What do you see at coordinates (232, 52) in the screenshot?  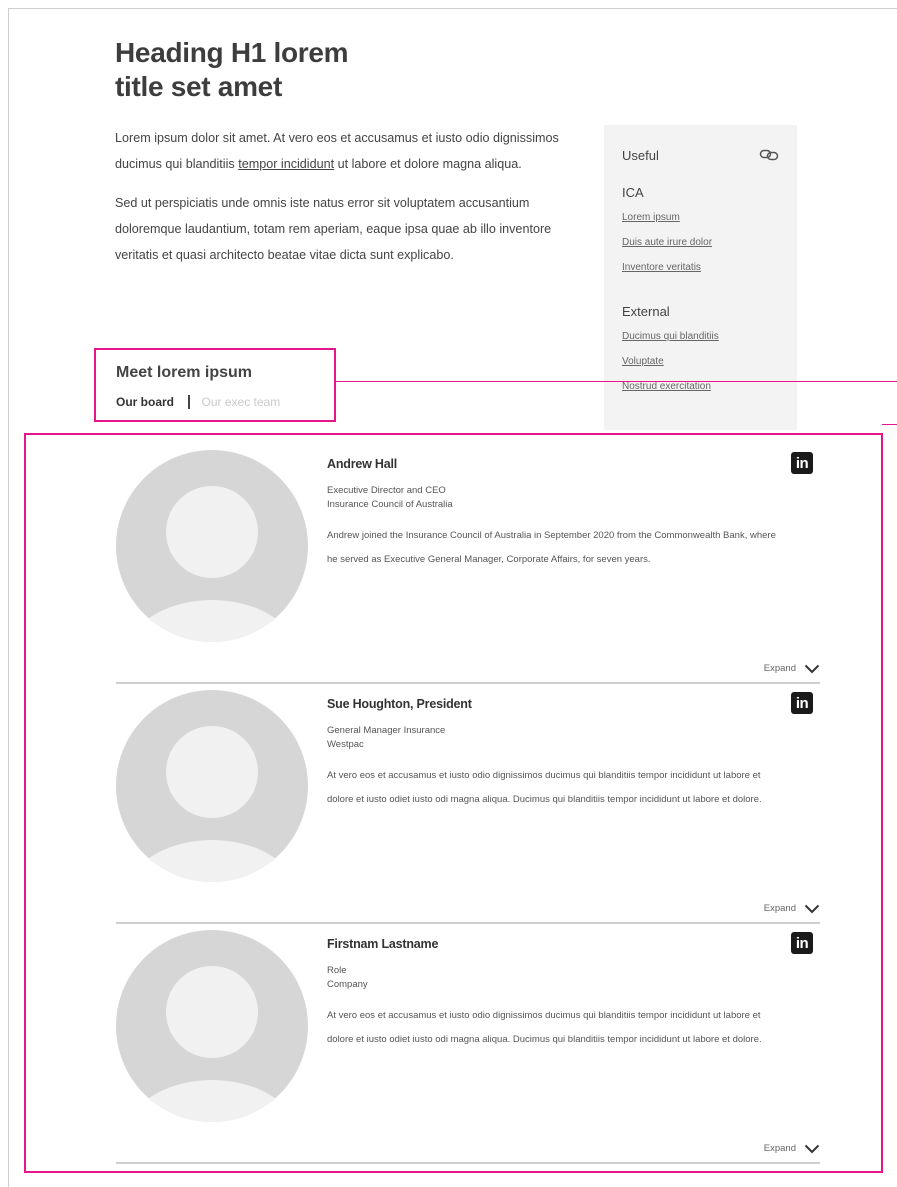 I see `page-title-line-1: Heading H1 lorem` at bounding box center [232, 52].